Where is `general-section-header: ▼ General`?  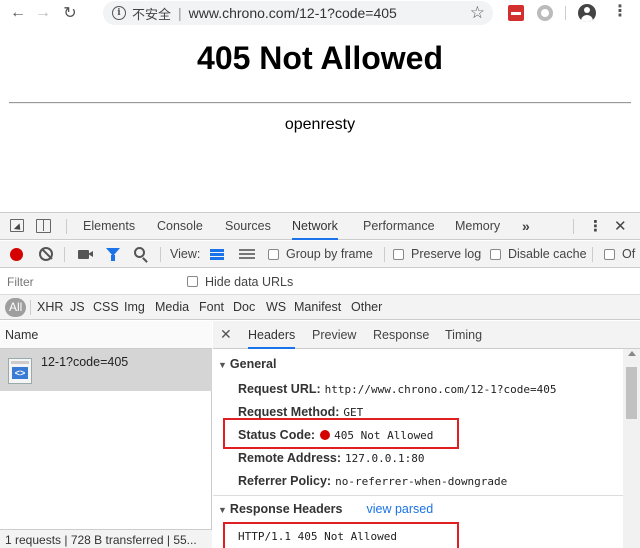
general-section-header: ▼ General is located at coordinates (247, 364).